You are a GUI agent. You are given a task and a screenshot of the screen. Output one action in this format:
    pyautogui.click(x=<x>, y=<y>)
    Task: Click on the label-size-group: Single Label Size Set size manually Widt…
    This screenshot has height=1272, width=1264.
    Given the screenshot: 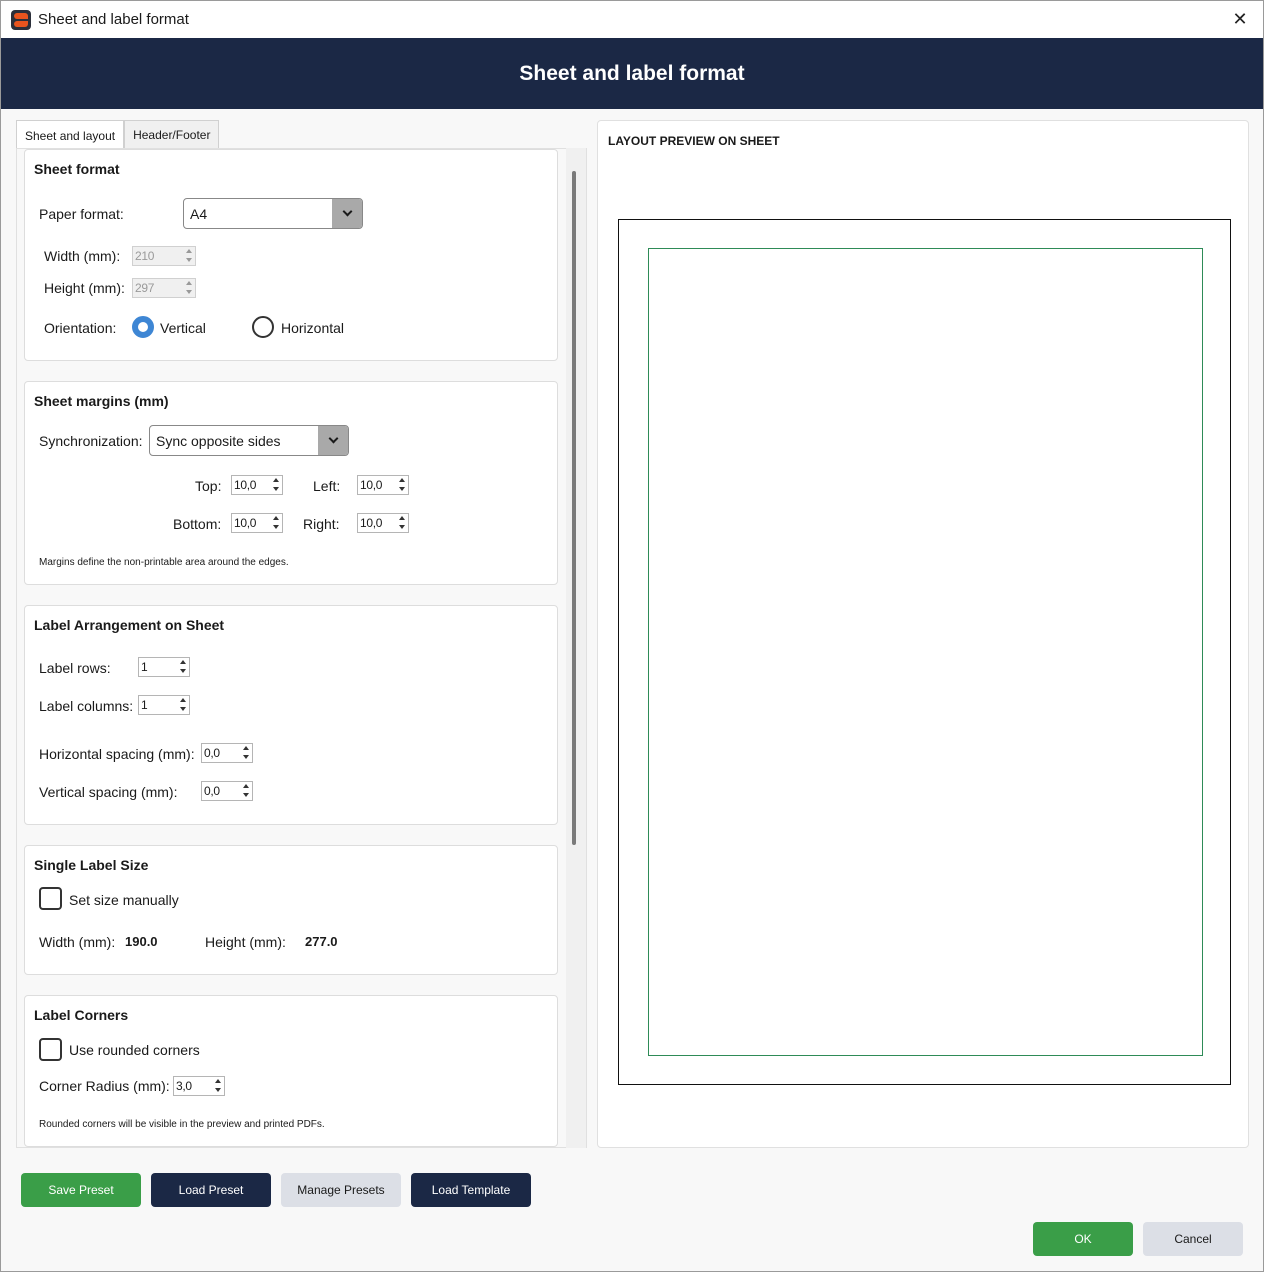 What is the action you would take?
    pyautogui.click(x=291, y=910)
    